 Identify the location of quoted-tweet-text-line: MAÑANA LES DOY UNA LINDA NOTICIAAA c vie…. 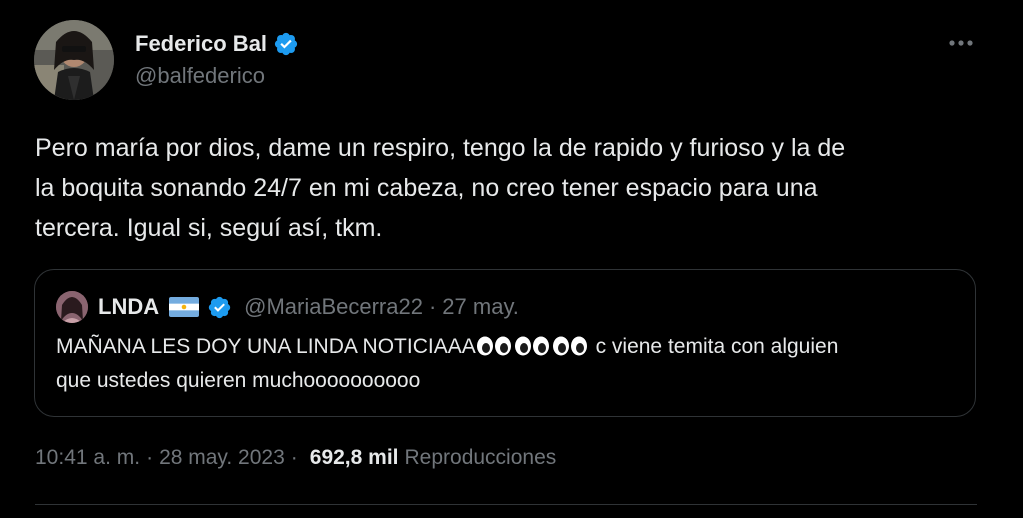
(508, 347).